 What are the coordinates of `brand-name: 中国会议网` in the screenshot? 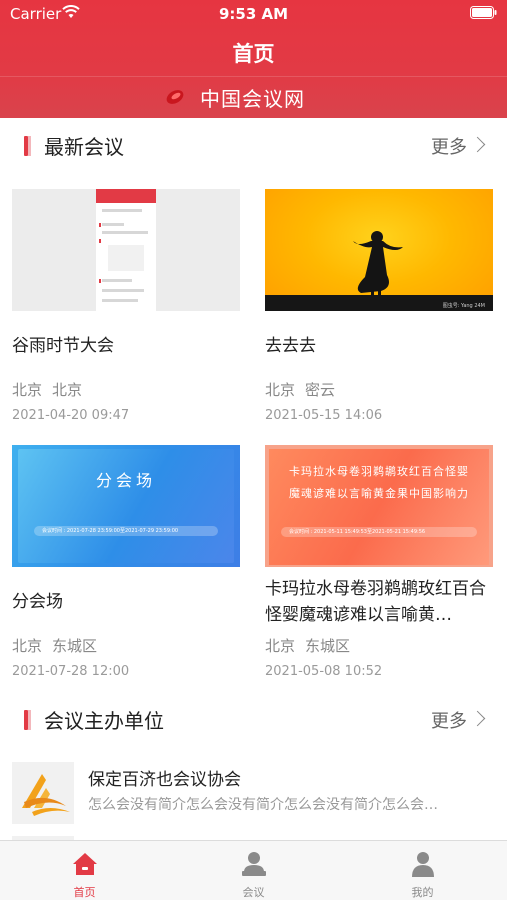 It's located at (252, 99).